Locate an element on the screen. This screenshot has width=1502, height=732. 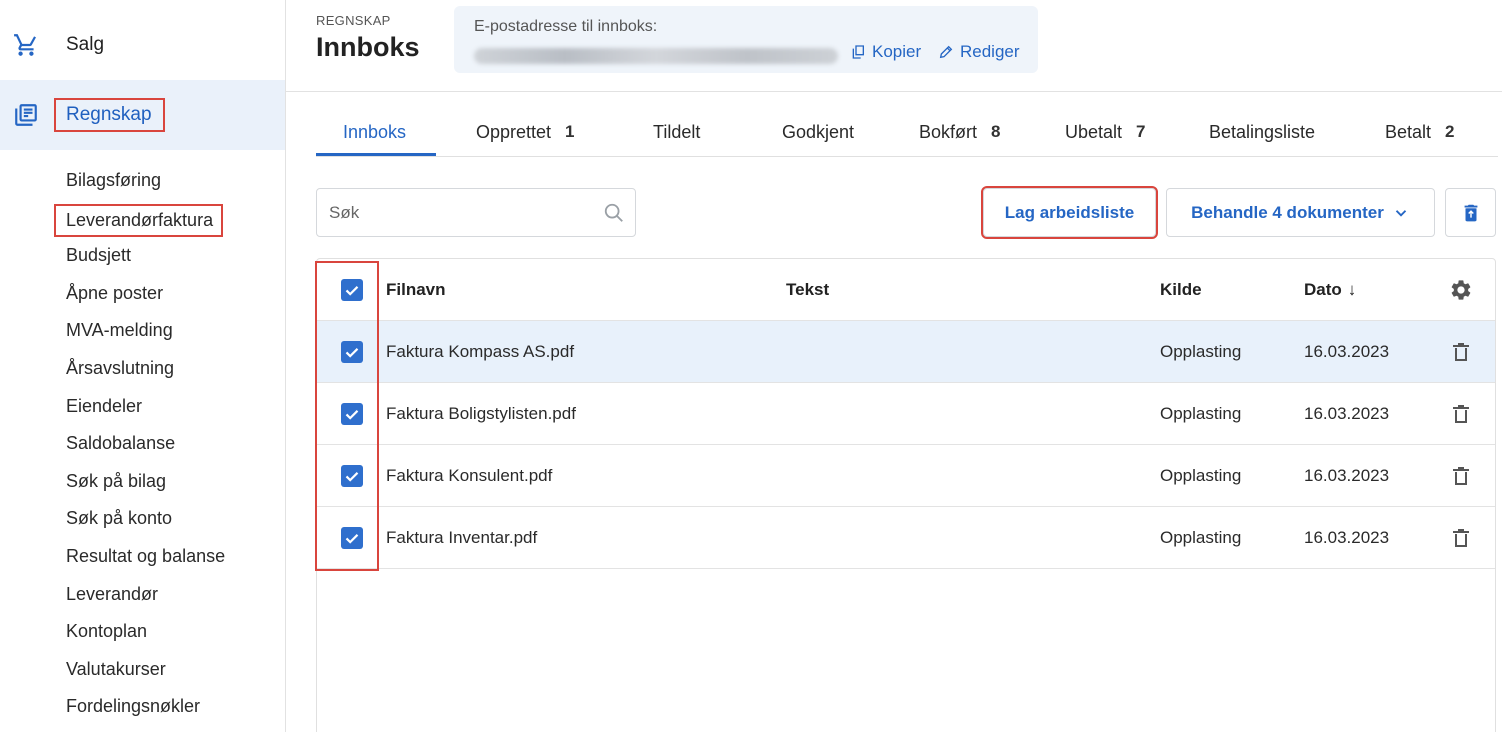
sidebar-subitem-valutakurser: Valutakurser is located at coordinates (173, 676).